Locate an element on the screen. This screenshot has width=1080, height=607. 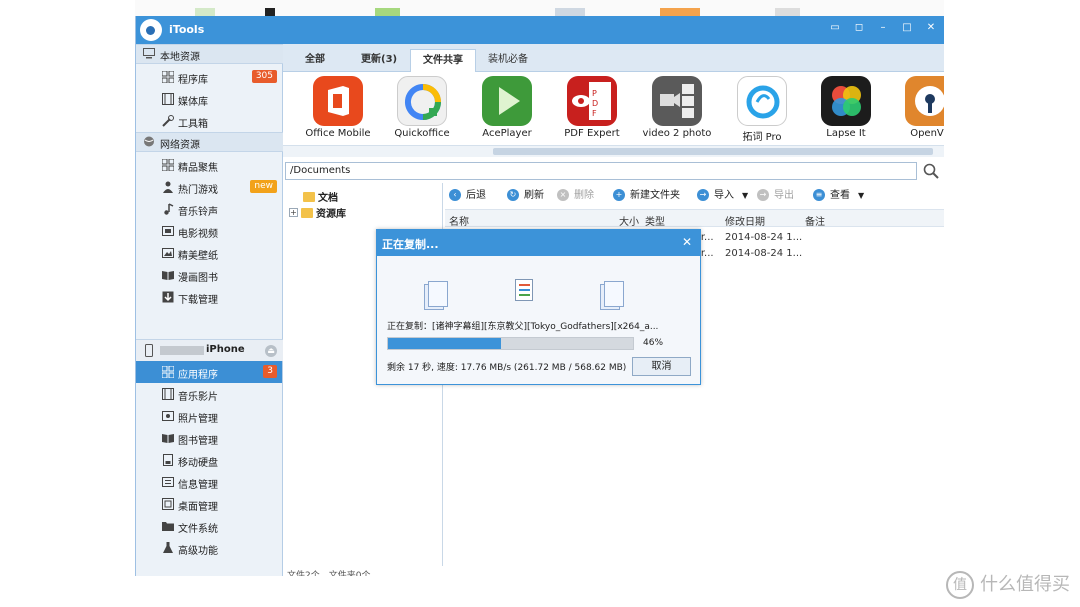
export-button: → 导出 is located at coordinates (775, 196).